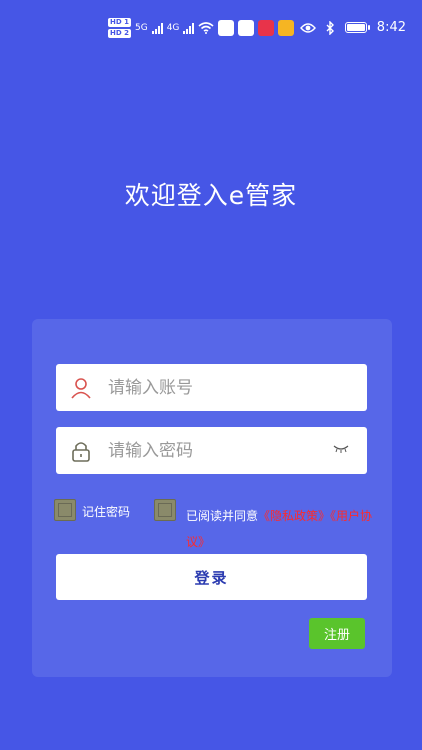 This screenshot has width=422, height=750. What do you see at coordinates (165, 510) in the screenshot?
I see `agree-checkbox` at bounding box center [165, 510].